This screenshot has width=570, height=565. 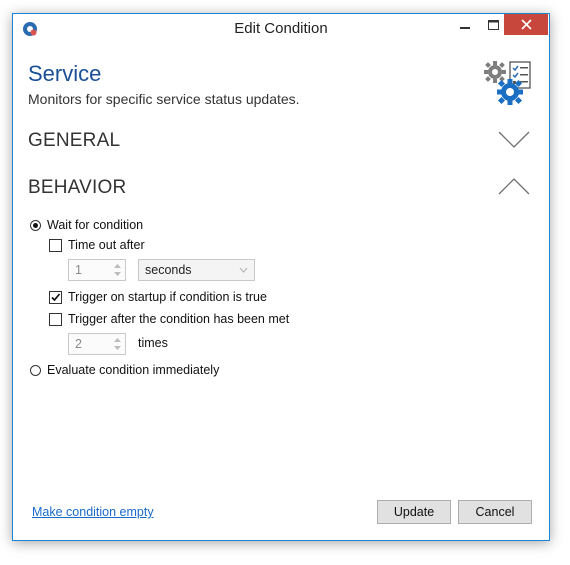 What do you see at coordinates (179, 319) in the screenshot?
I see `trigger-after-met-label: Trigger after the condition has been met` at bounding box center [179, 319].